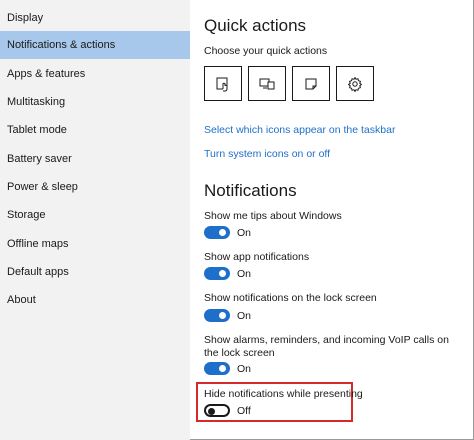 The width and height of the screenshot is (474, 440). I want to click on settings-gear-icon, so click(355, 84).